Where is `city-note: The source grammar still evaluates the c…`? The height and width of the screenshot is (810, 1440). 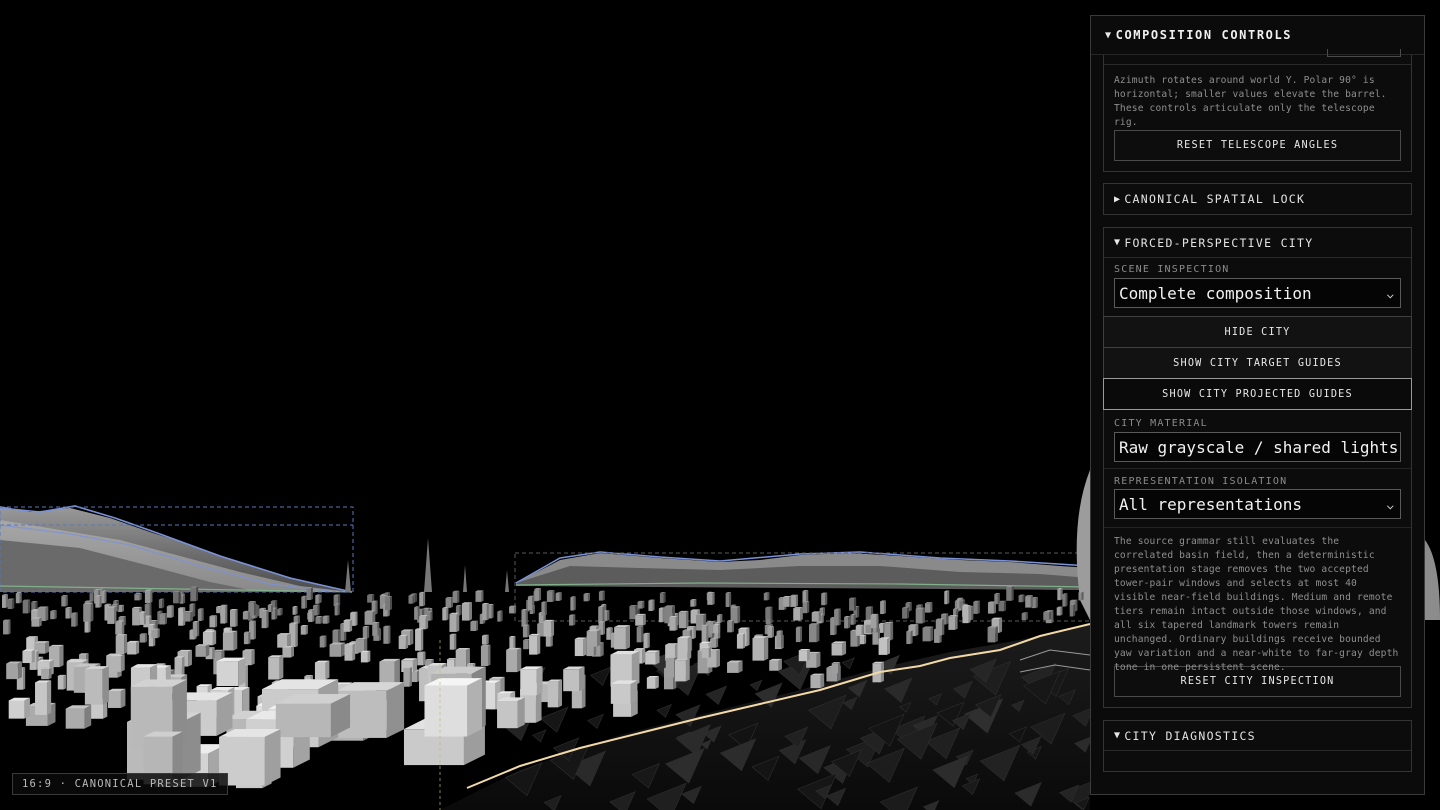
city-note: The source grammar still evaluates the c… is located at coordinates (1256, 604).